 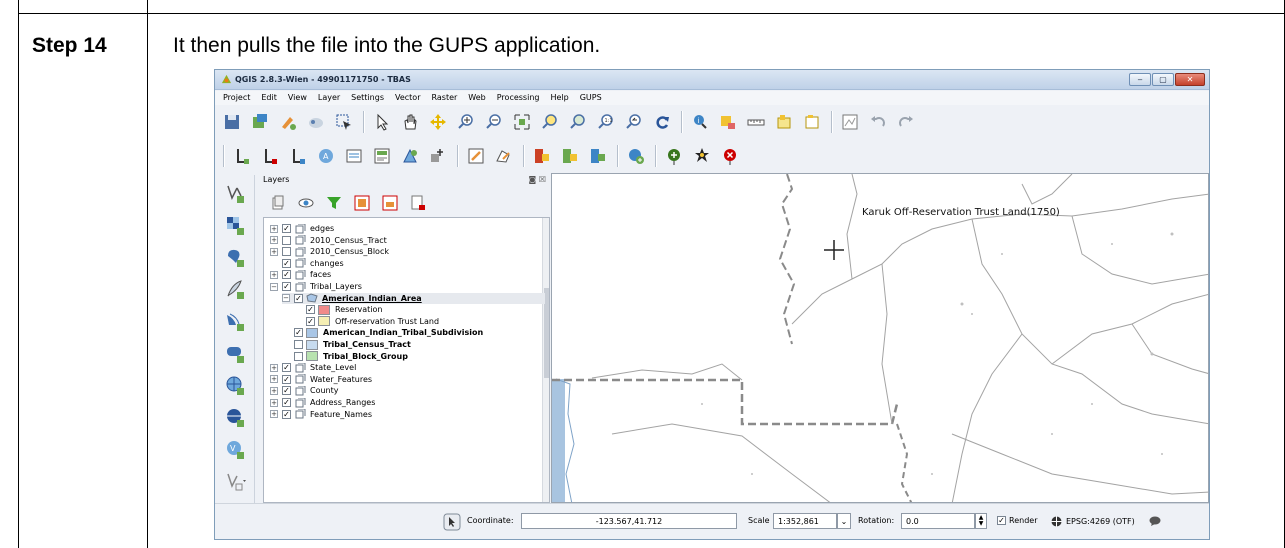 What do you see at coordinates (494, 122) in the screenshot?
I see `zoom-out-button` at bounding box center [494, 122].